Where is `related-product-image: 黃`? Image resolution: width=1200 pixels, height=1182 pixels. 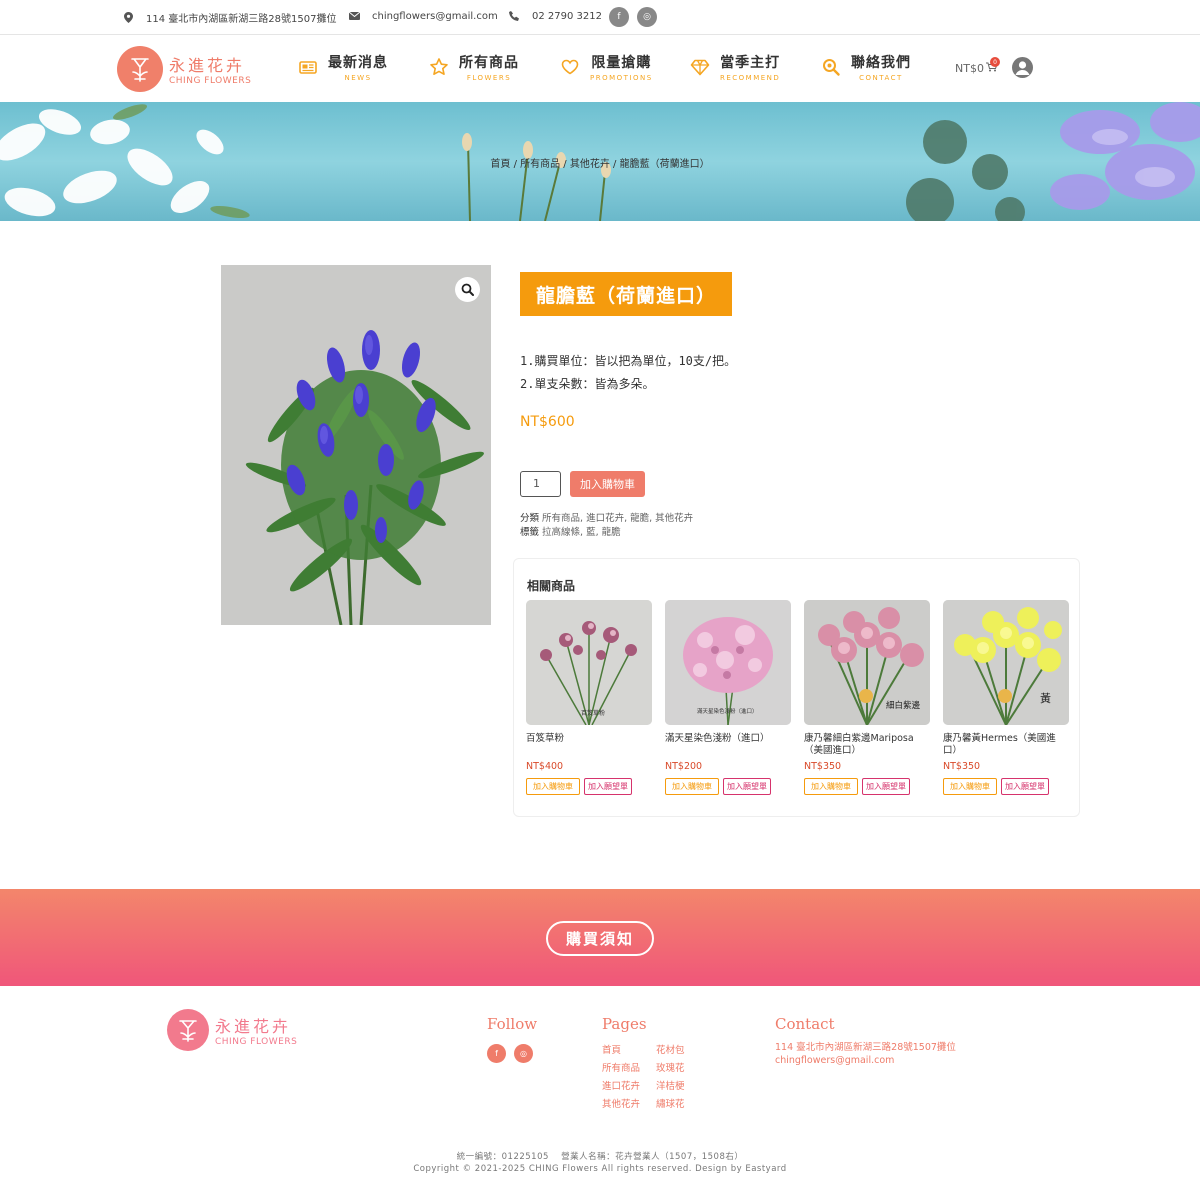
related-product-image: 黃 is located at coordinates (1006, 662).